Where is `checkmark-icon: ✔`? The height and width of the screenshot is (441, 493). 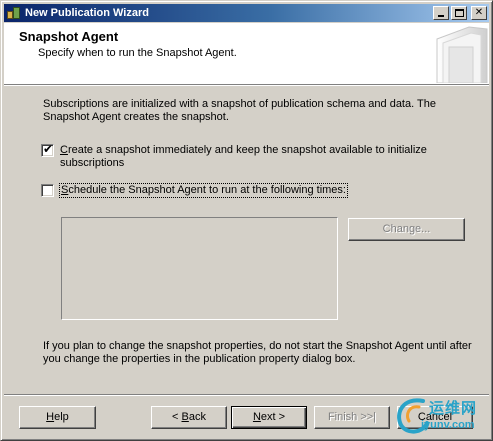 checkmark-icon: ✔ is located at coordinates (48, 149).